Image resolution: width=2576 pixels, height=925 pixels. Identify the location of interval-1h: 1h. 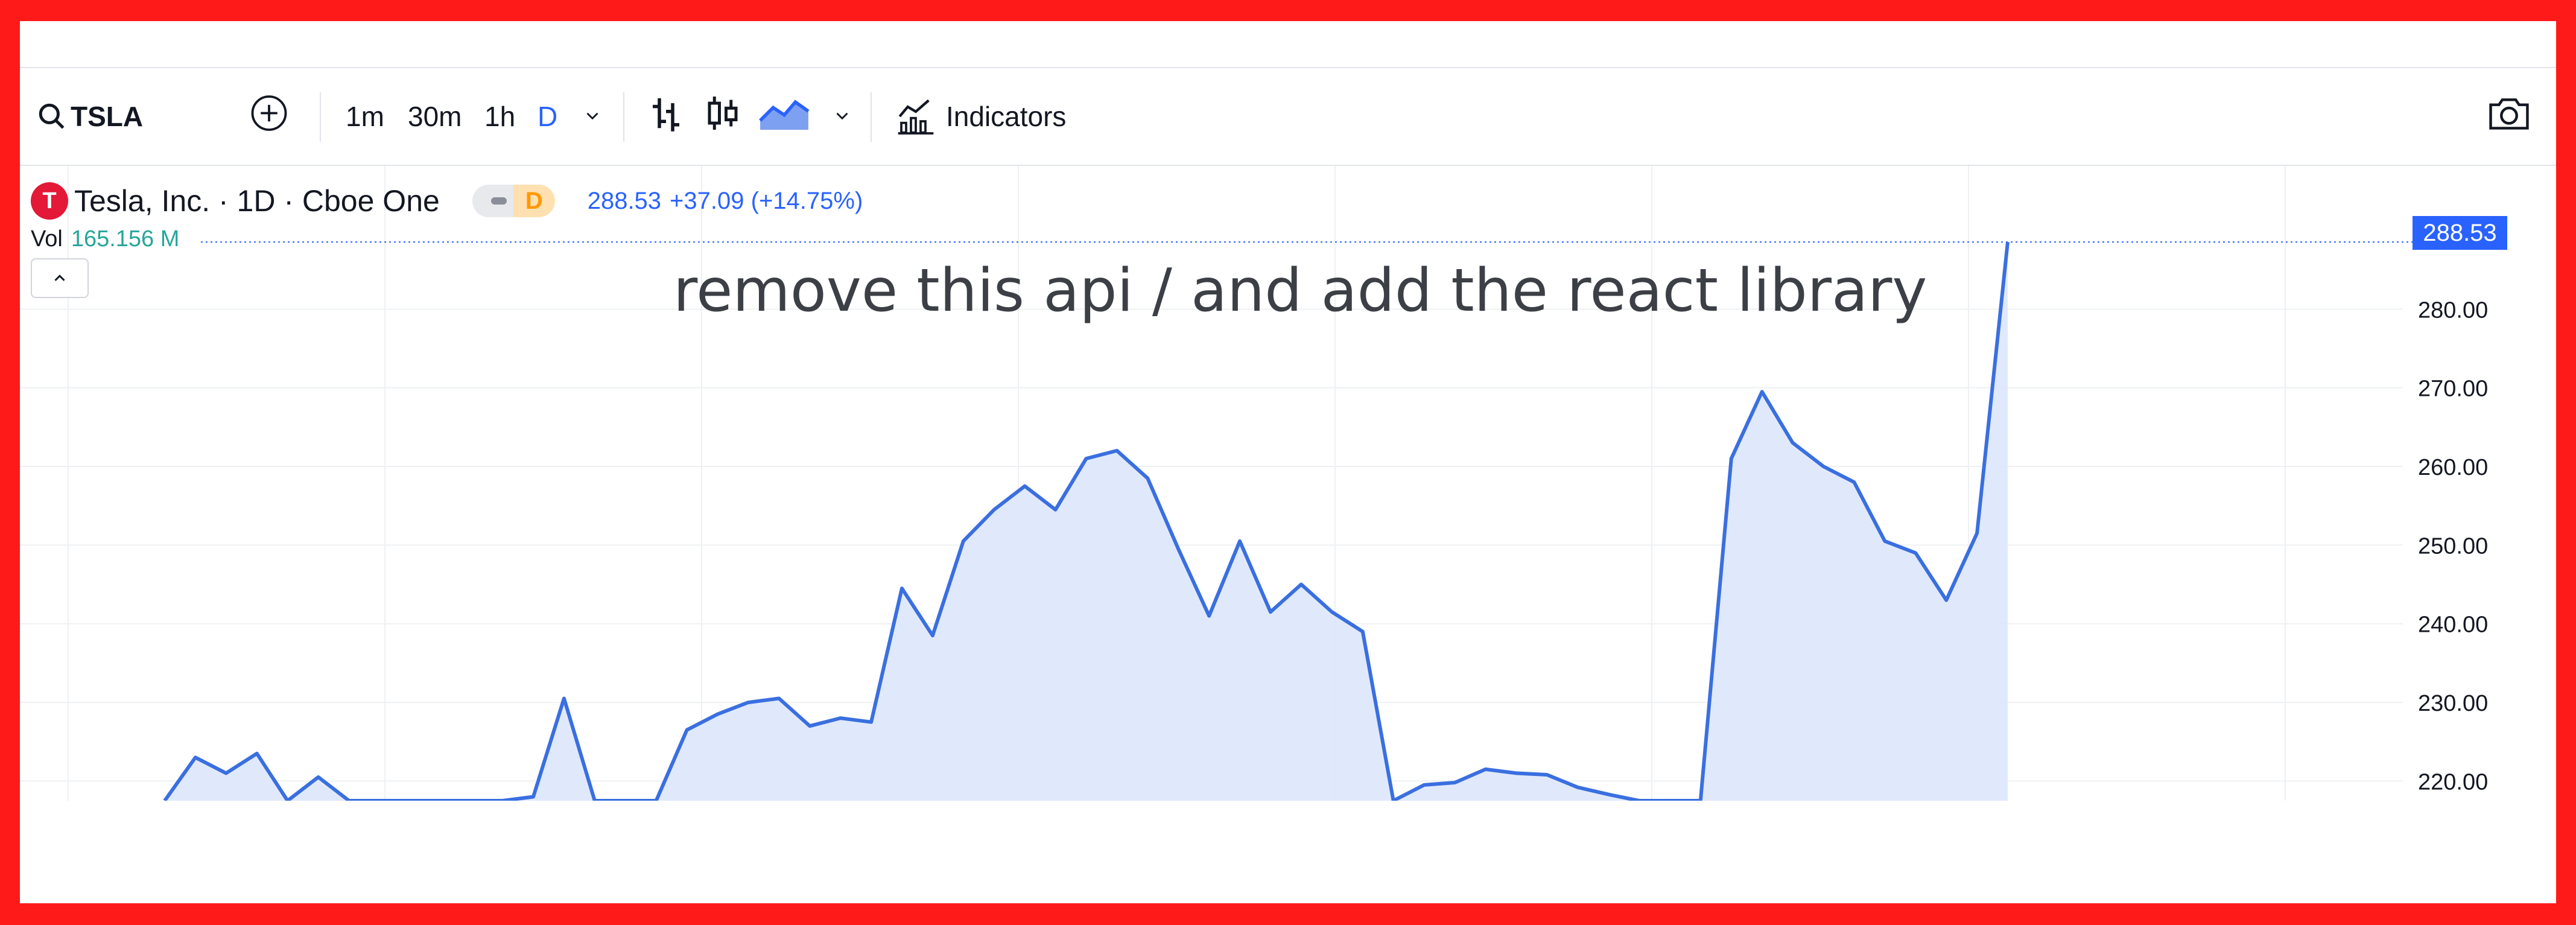
(500, 116).